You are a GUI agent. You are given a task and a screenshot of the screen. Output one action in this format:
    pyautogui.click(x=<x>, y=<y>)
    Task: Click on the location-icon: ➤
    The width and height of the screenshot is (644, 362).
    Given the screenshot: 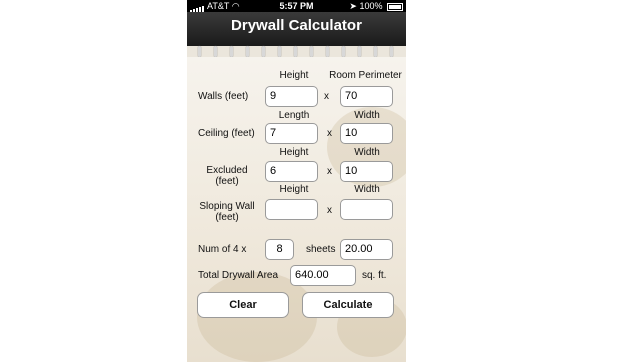 What is the action you would take?
    pyautogui.click(x=353, y=6)
    